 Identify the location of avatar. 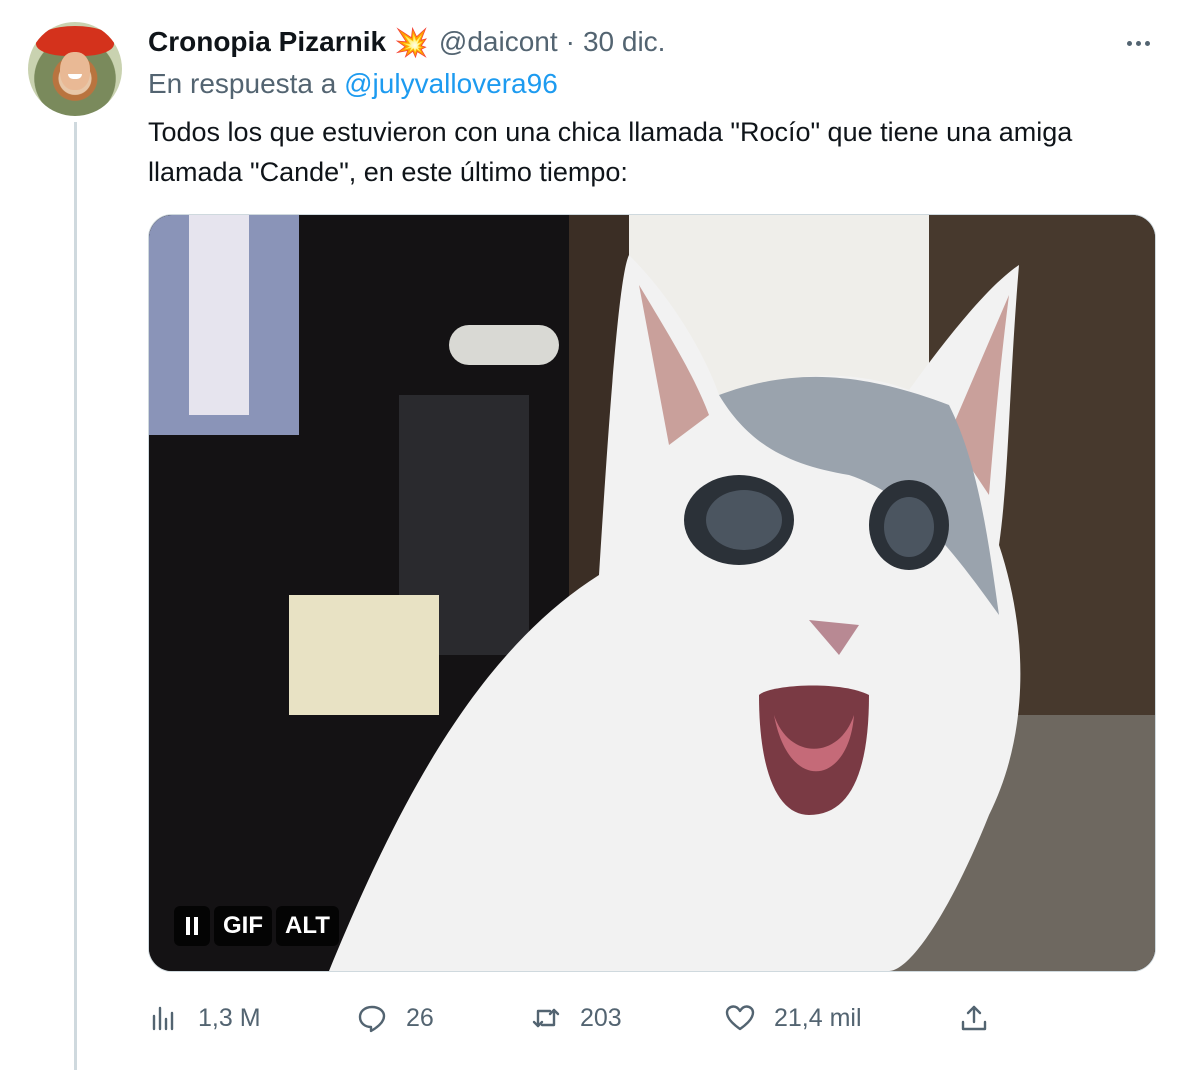
(75, 69).